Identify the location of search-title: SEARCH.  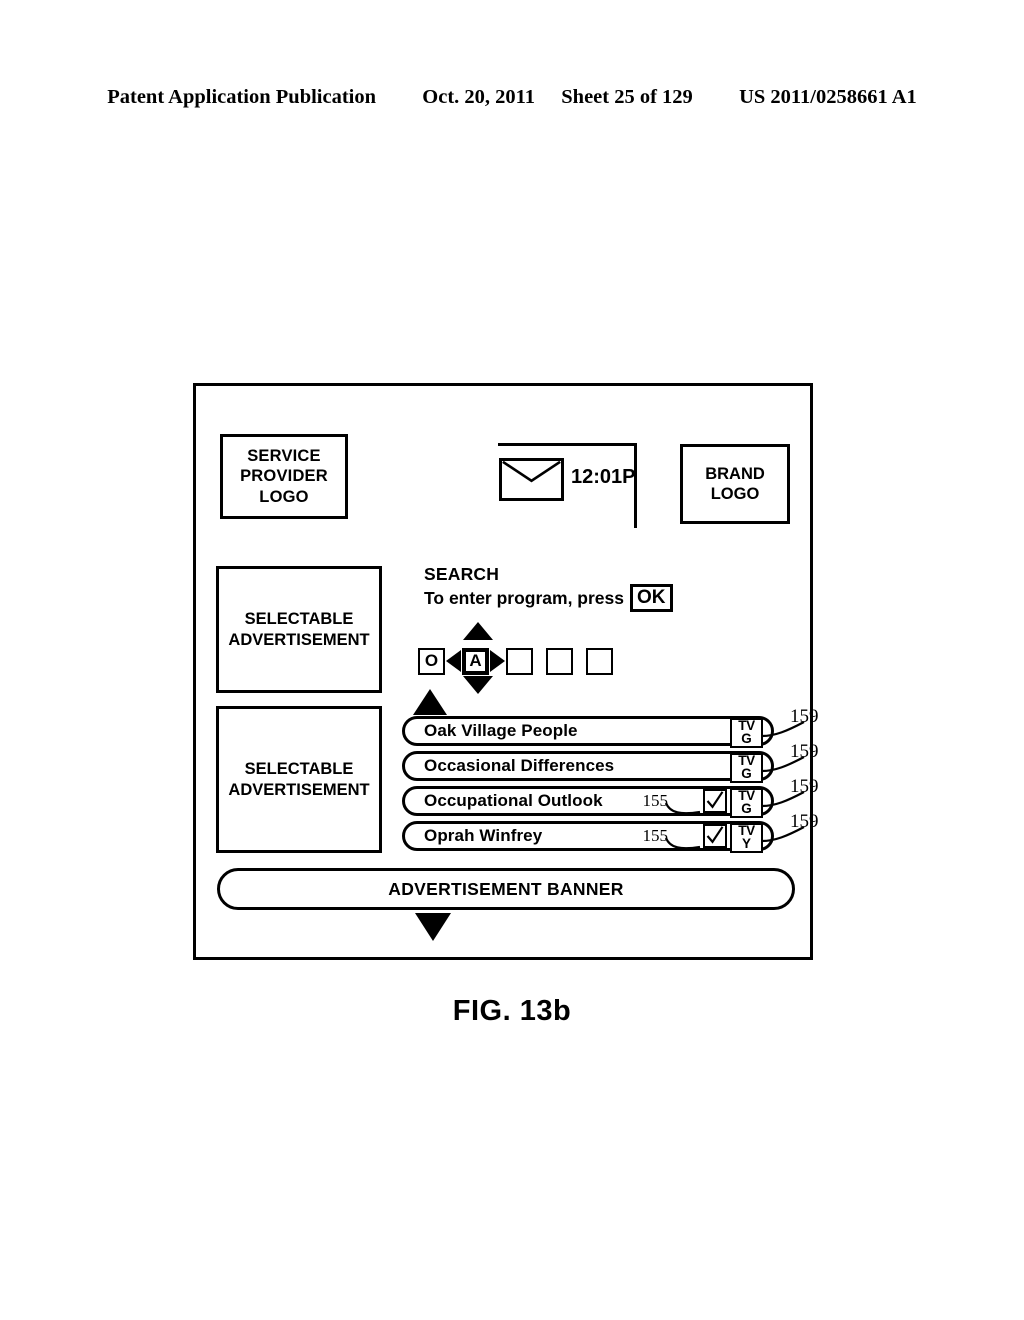
(462, 574).